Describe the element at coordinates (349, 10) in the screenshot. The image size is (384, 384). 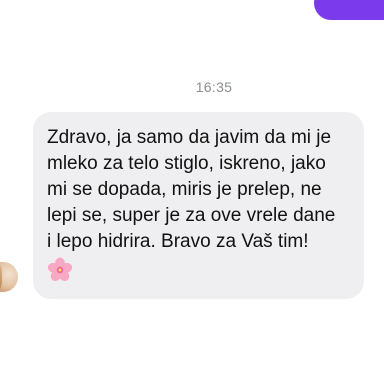
I see `sent-message-bubble` at that location.